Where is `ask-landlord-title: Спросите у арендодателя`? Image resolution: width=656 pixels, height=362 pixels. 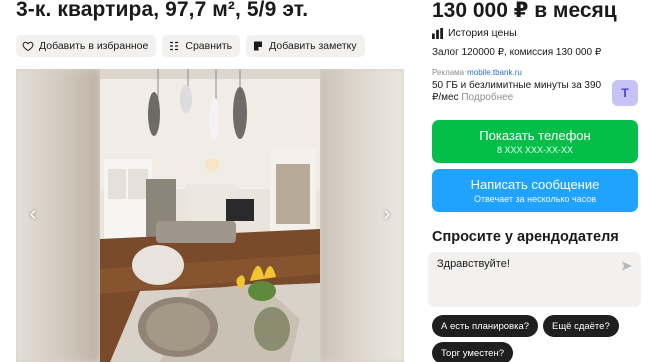
ask-landlord-title: Спросите у арендодателя is located at coordinates (525, 237).